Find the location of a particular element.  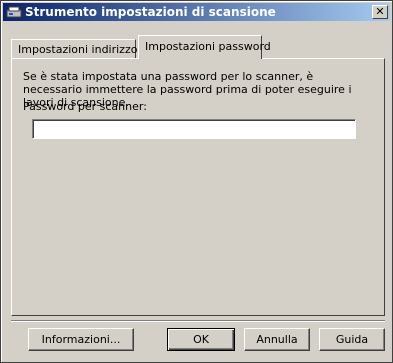

tab-password-settings: Impostazioni password is located at coordinates (204, 47).